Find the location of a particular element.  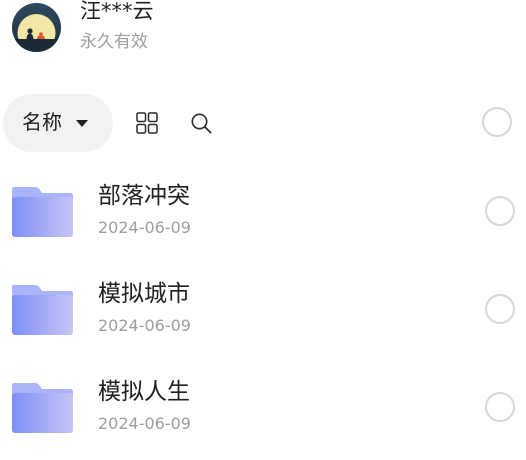

grid-view-button is located at coordinates (147, 123).